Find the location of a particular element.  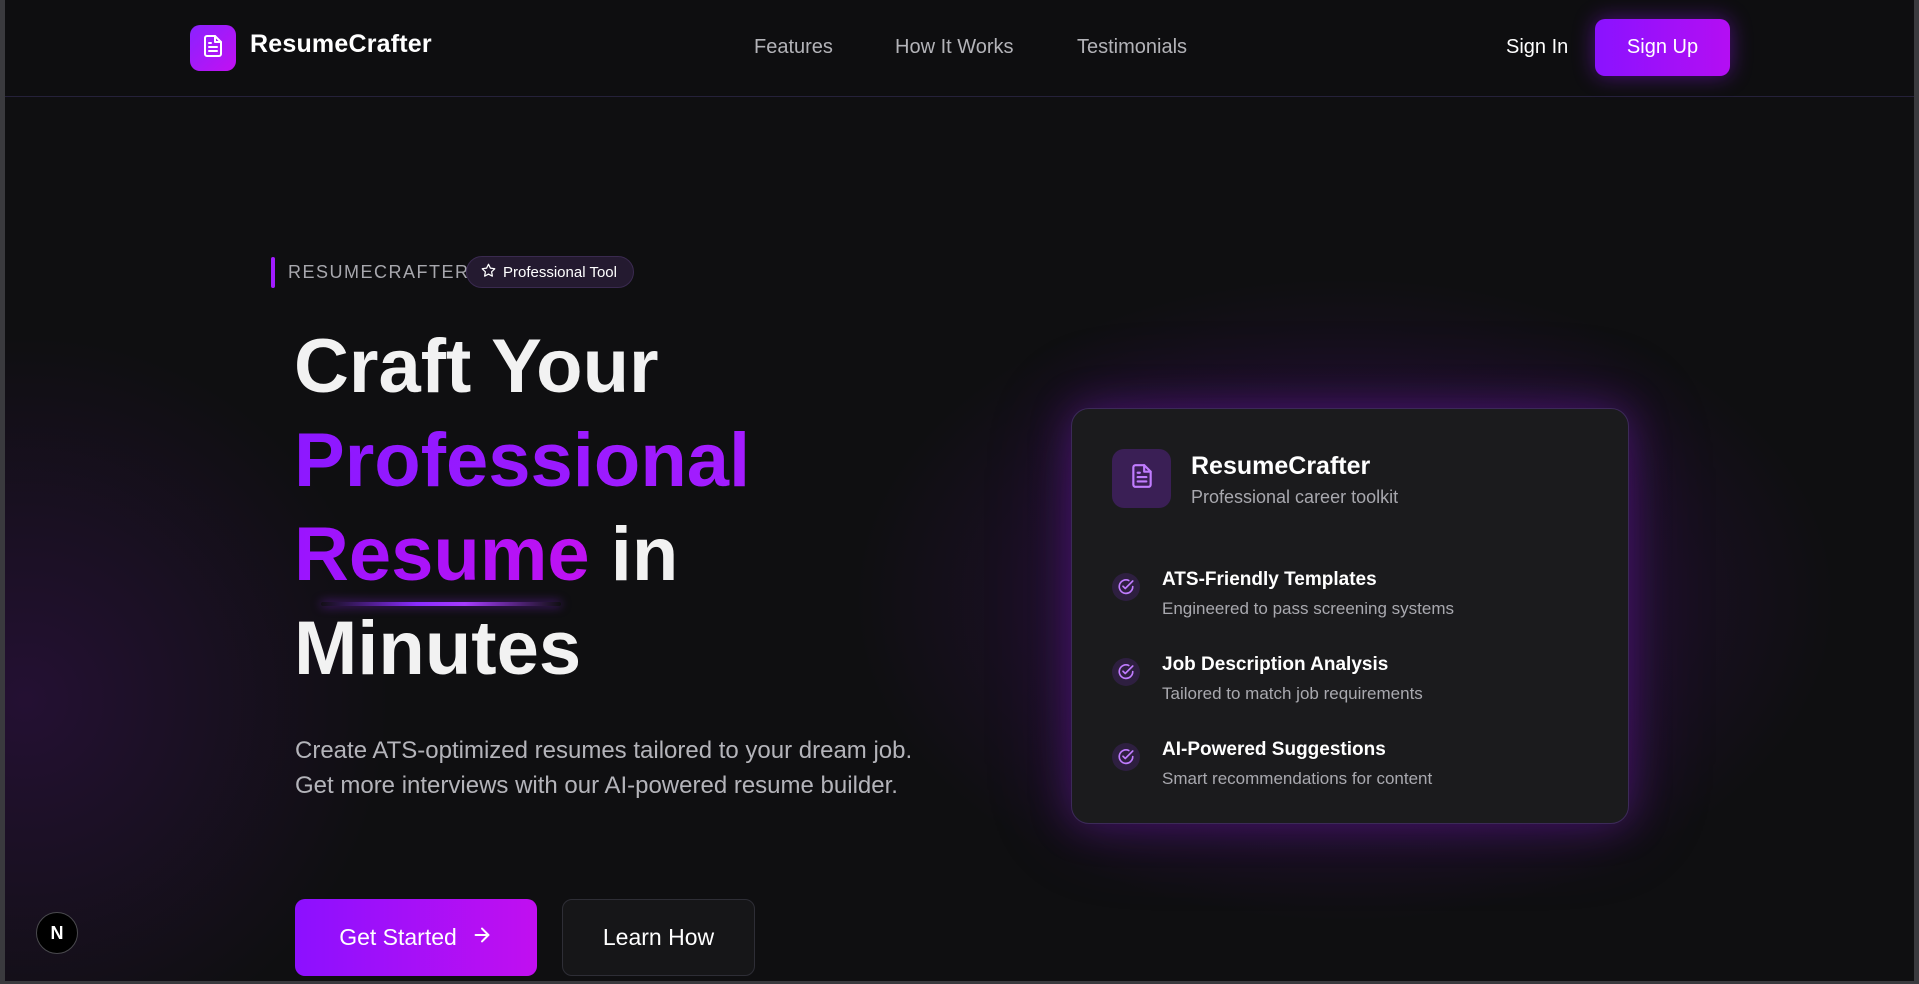

feature-title: AI-Powered Suggestions is located at coordinates (1274, 749).